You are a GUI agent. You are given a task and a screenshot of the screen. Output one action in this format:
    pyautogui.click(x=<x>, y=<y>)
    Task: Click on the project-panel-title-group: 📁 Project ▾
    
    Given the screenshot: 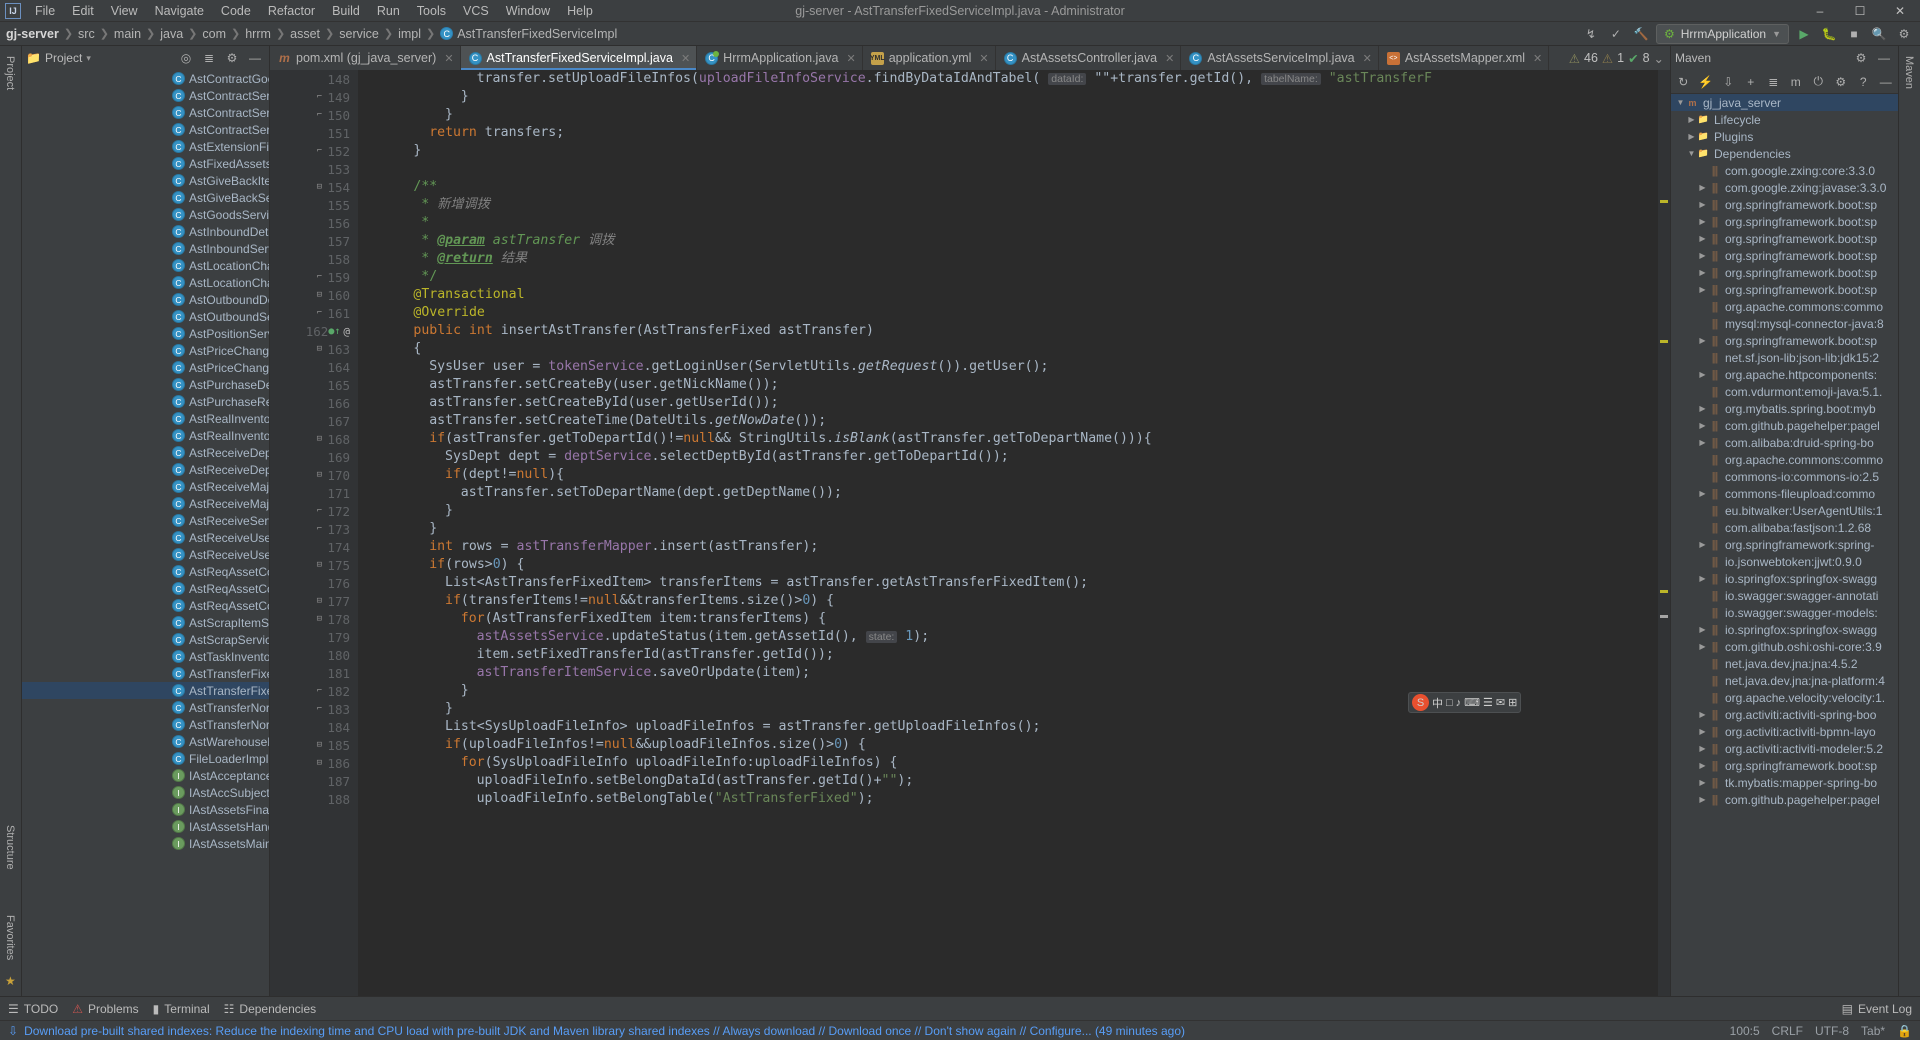 What is the action you would take?
    pyautogui.click(x=58, y=58)
    